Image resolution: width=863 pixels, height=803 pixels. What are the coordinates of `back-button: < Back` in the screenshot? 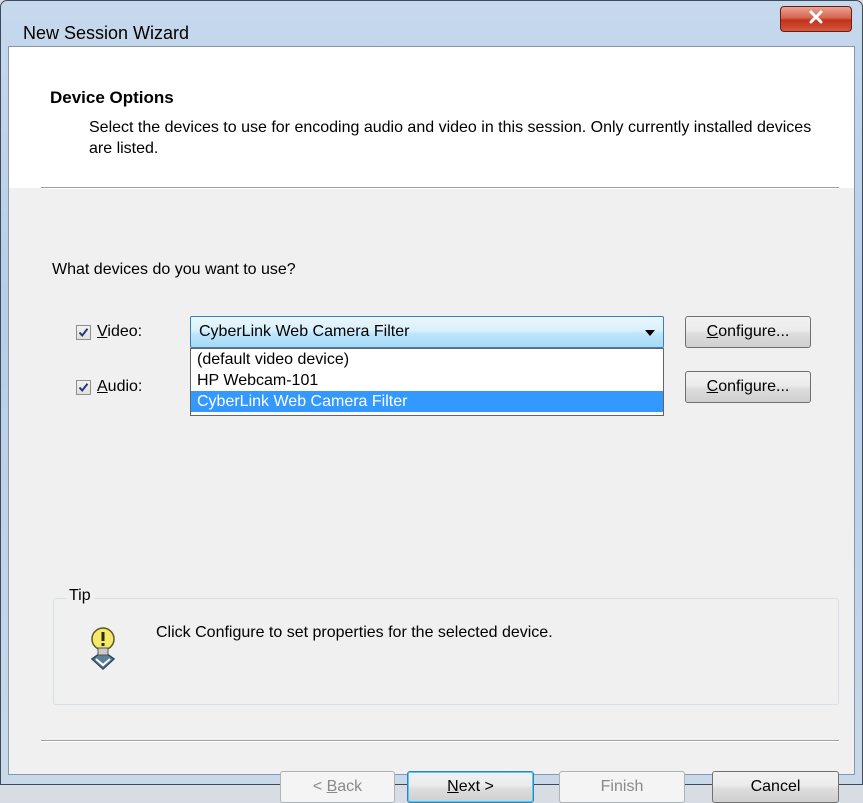 It's located at (337, 787).